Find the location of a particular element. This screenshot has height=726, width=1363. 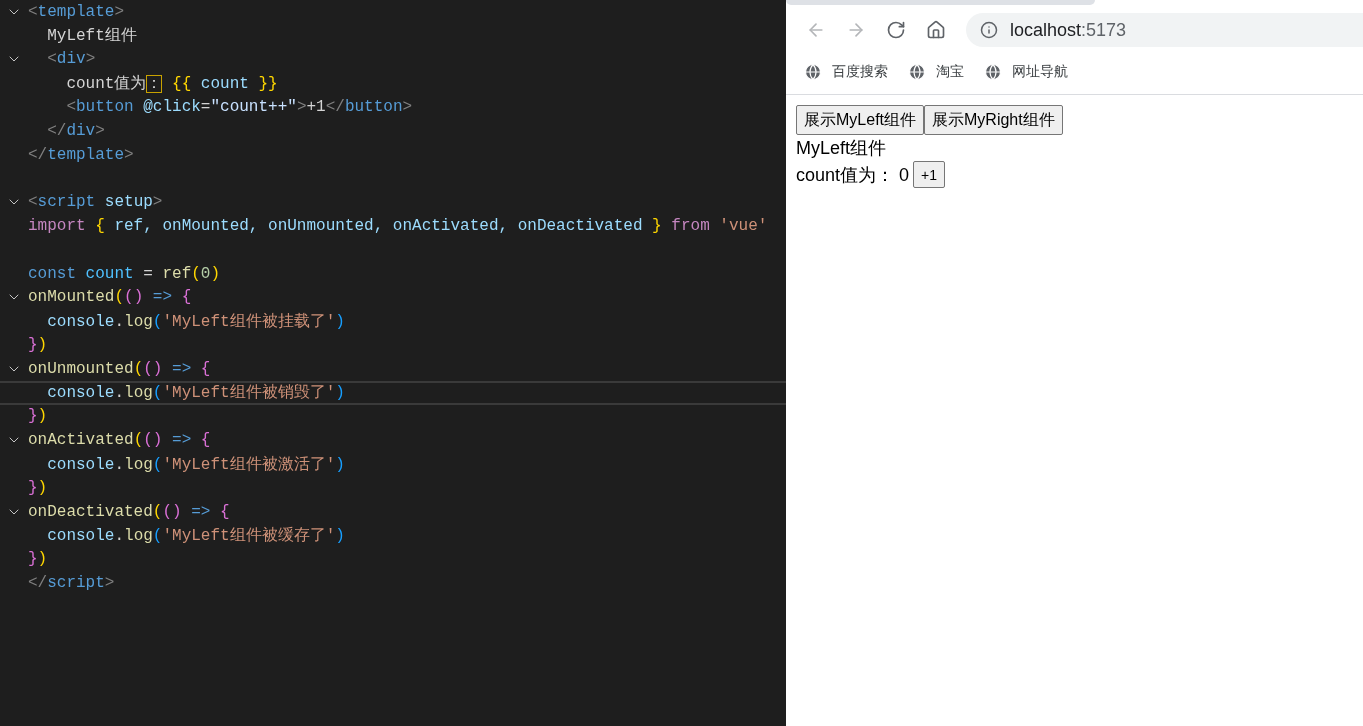

code-line: count值为： {{ count }} is located at coordinates (171, 83).